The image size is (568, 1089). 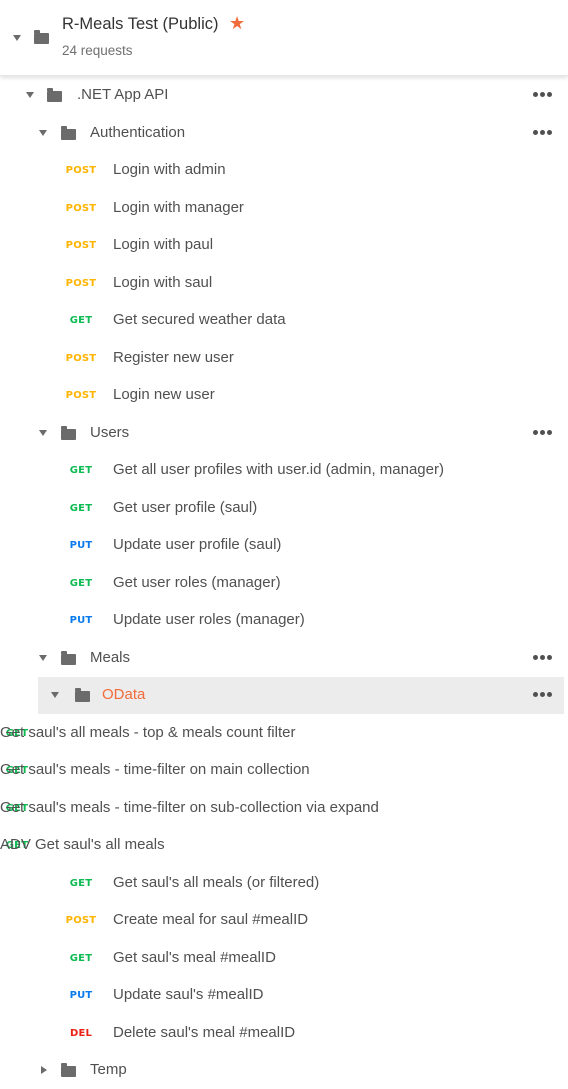 I want to click on request-item: DEL Delete saul's meal #mealID, so click(x=284, y=1033).